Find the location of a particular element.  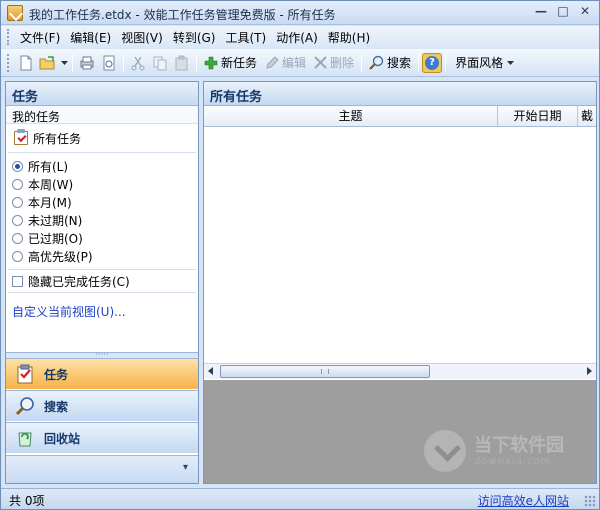

delete-button: 删除 is located at coordinates (334, 63).